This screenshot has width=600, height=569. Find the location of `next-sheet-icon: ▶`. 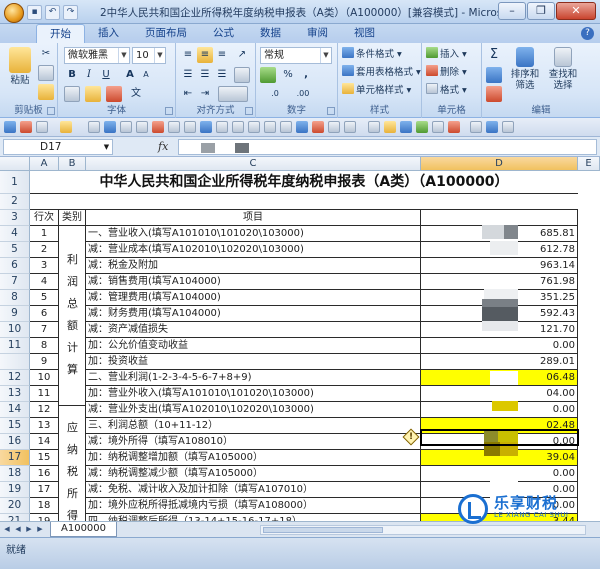

next-sheet-icon: ▶ is located at coordinates (29, 529).